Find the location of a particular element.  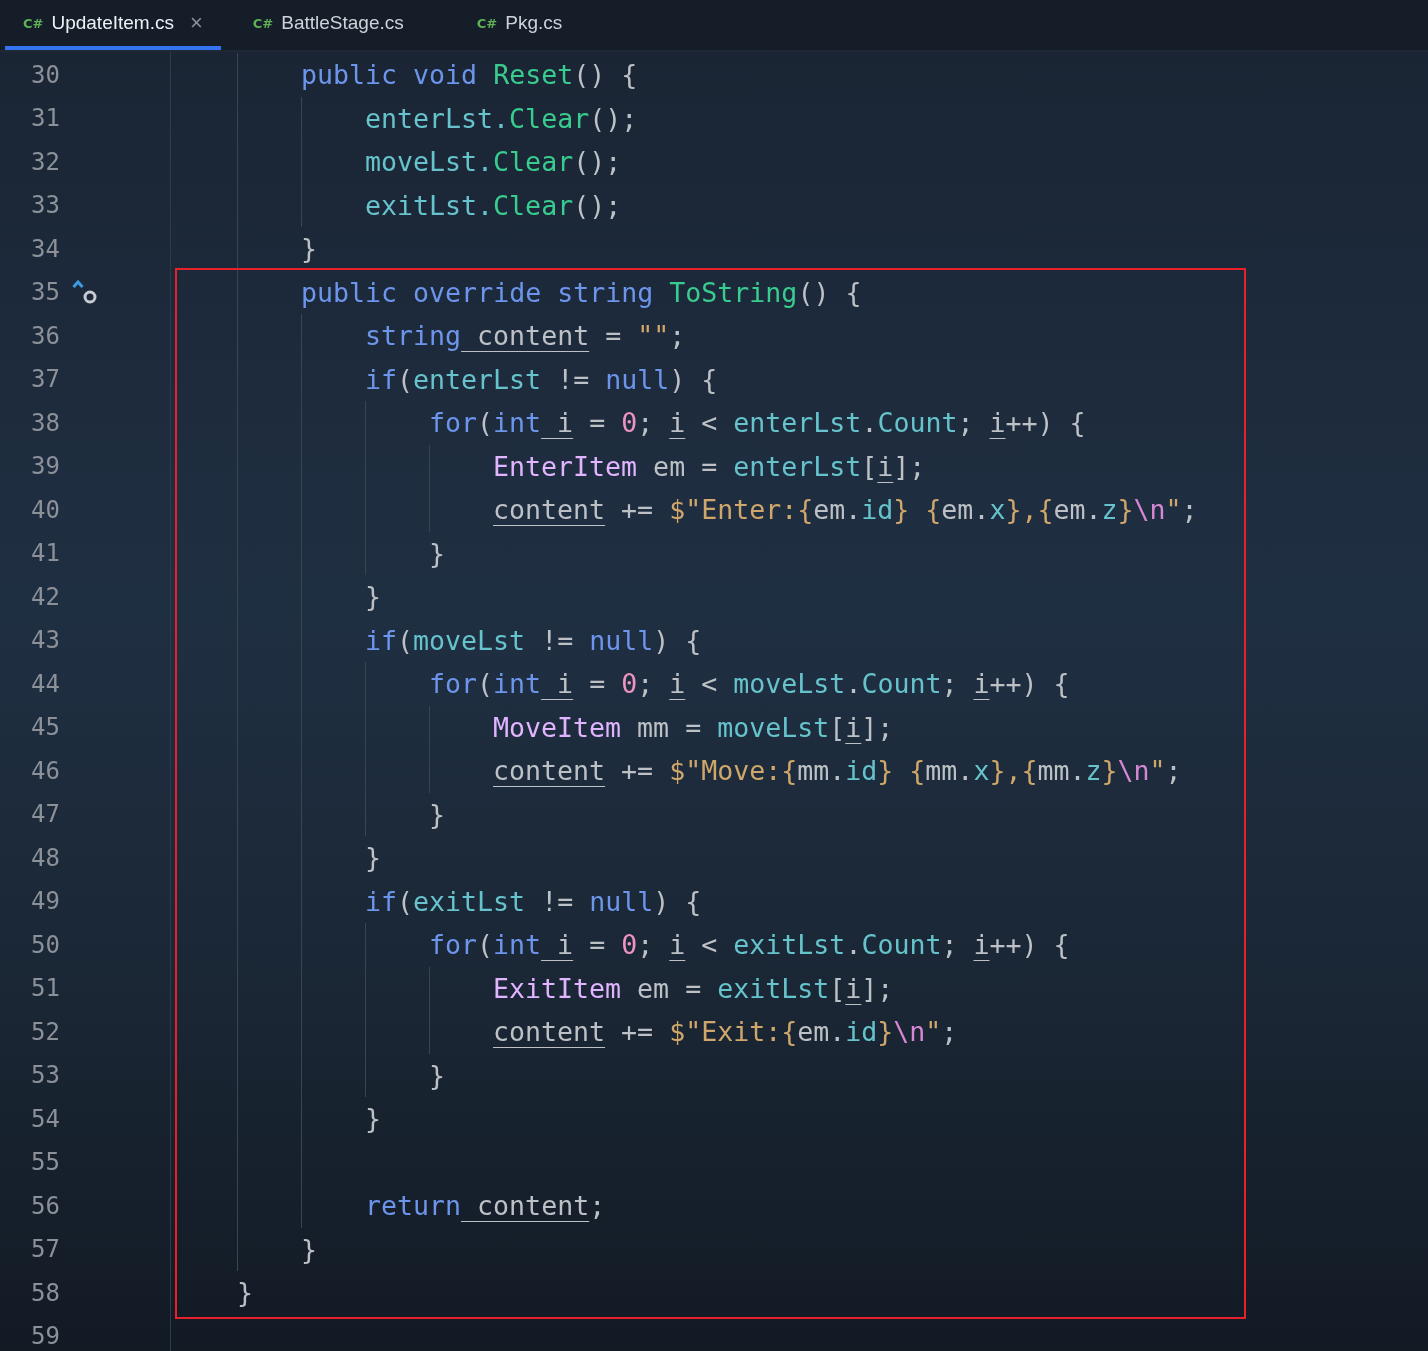

file-tab: C# Pkg.cs is located at coordinates (563, 25).